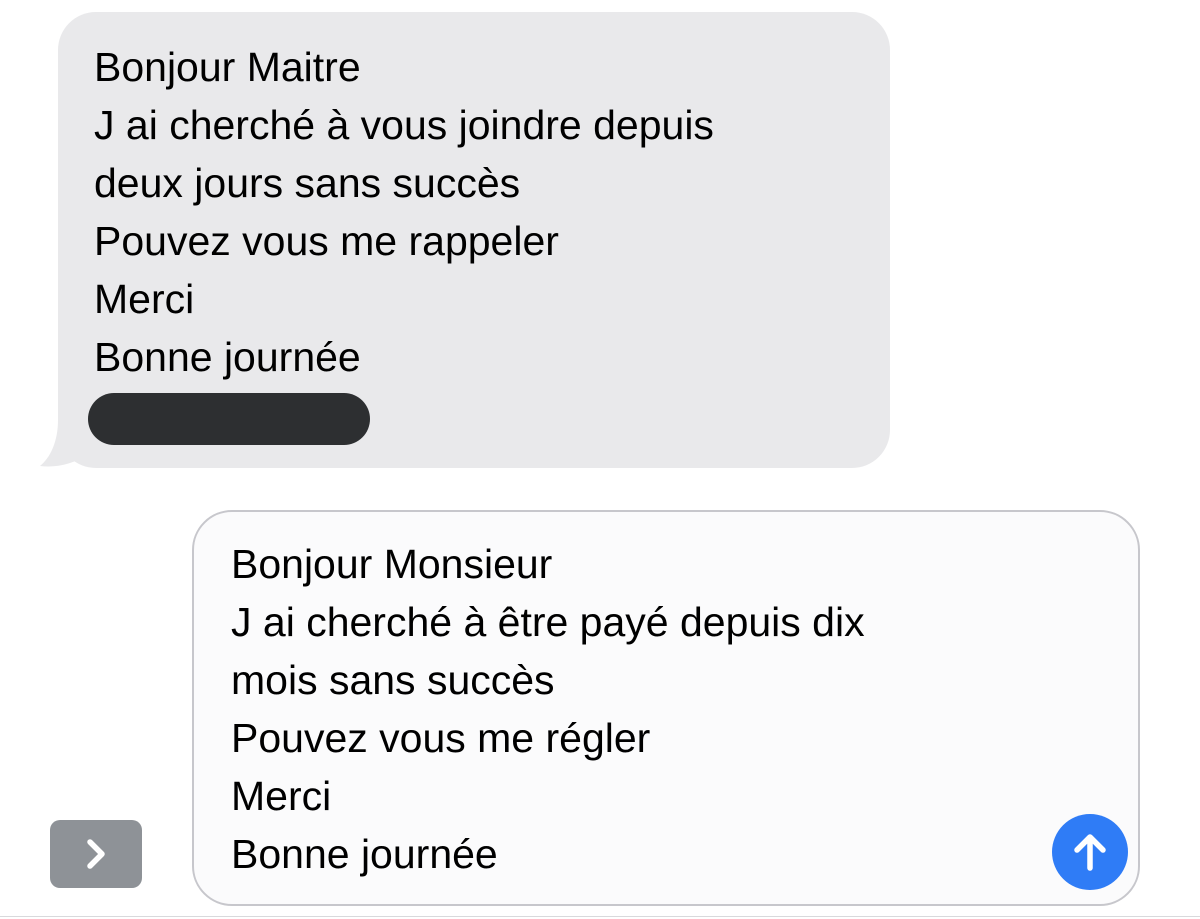 This screenshot has width=1200, height=919. What do you see at coordinates (227, 357) in the screenshot?
I see `message-line: Bonne journée` at bounding box center [227, 357].